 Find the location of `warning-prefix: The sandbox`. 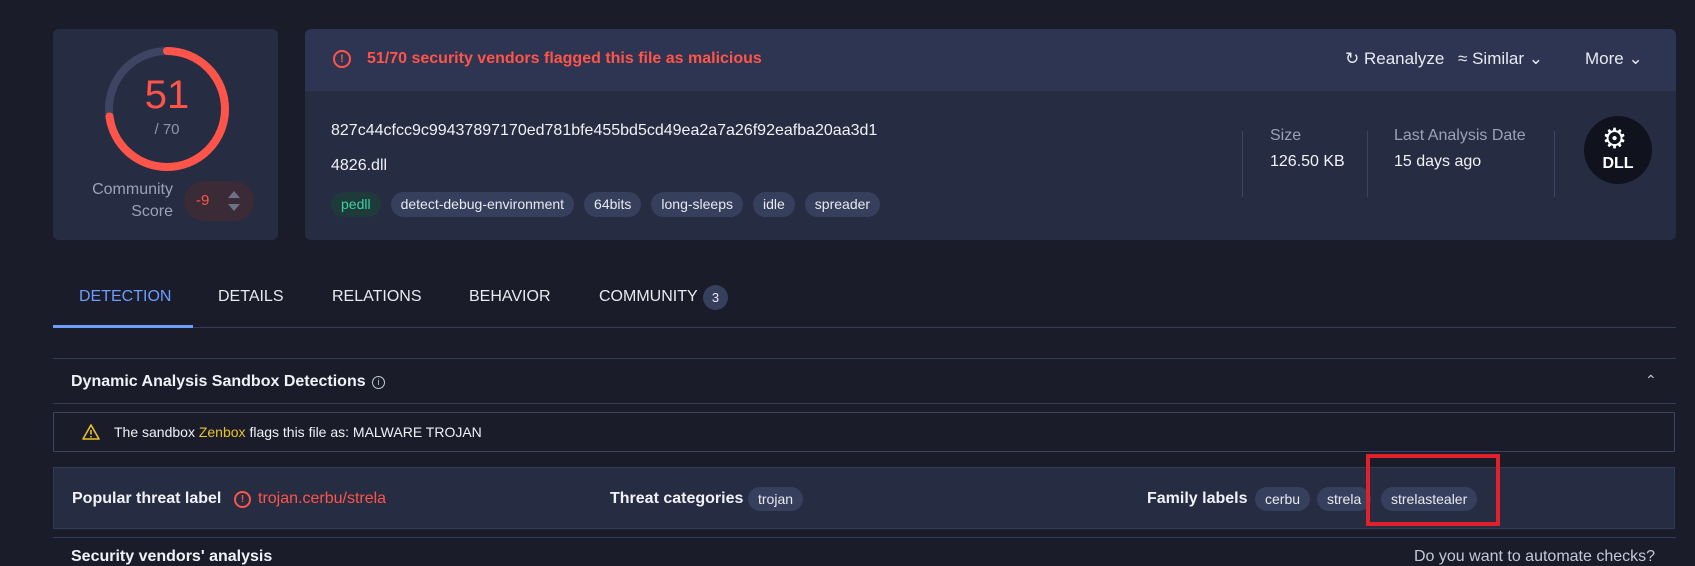

warning-prefix: The sandbox is located at coordinates (154, 432).